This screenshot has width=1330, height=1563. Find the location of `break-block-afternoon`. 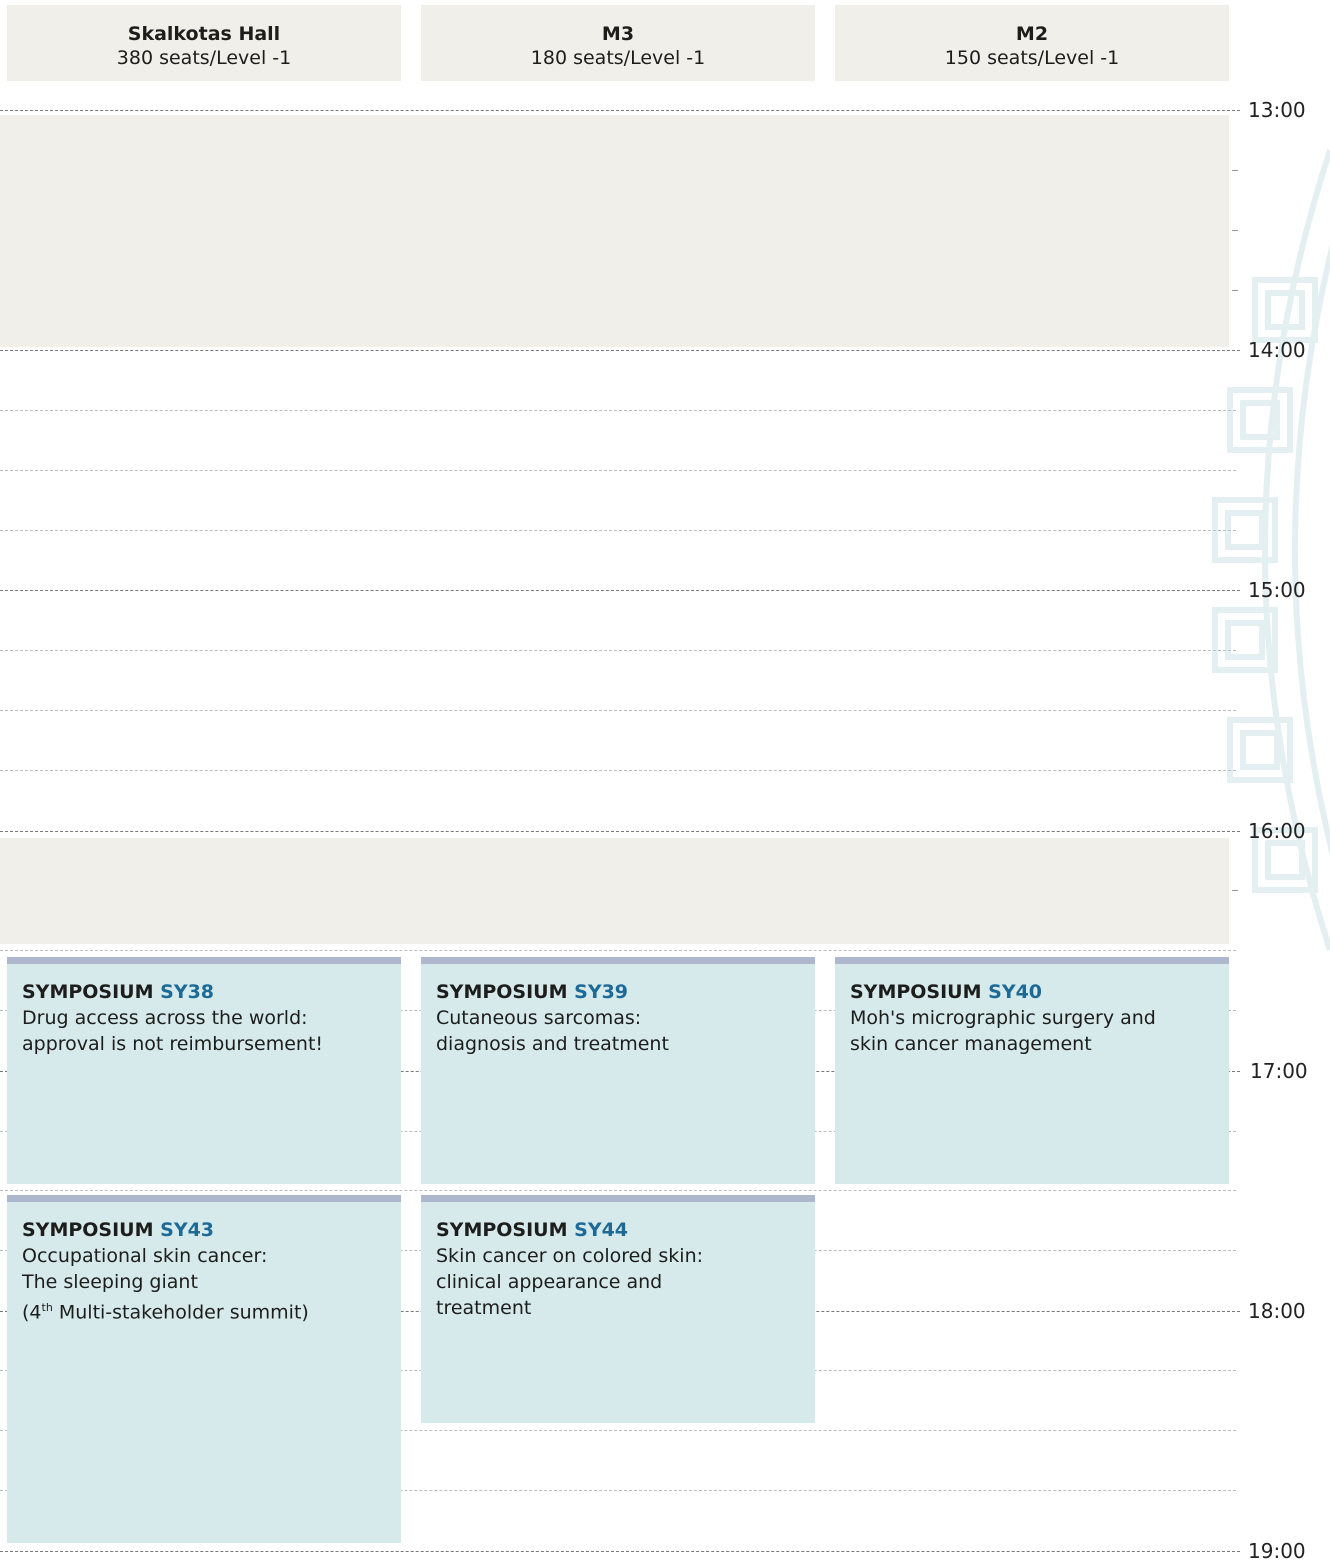

break-block-afternoon is located at coordinates (614, 891).